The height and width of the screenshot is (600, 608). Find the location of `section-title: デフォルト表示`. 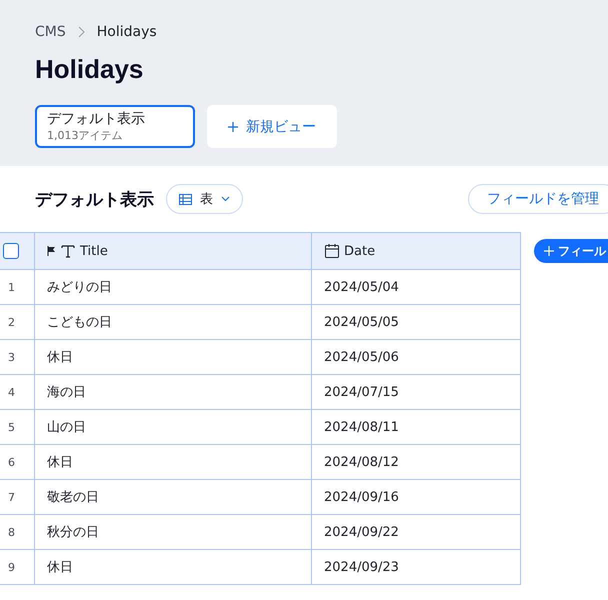

section-title: デフォルト表示 is located at coordinates (94, 199).